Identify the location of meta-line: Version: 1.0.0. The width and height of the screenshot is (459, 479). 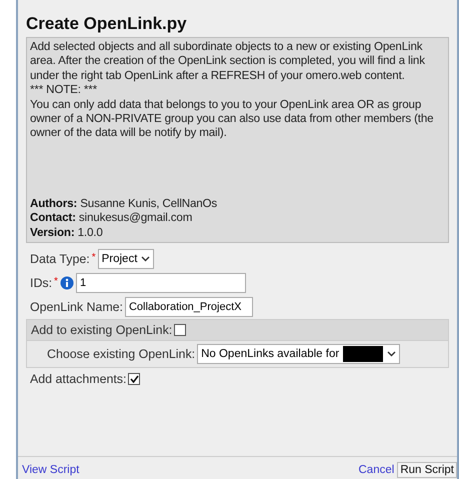
(67, 233).